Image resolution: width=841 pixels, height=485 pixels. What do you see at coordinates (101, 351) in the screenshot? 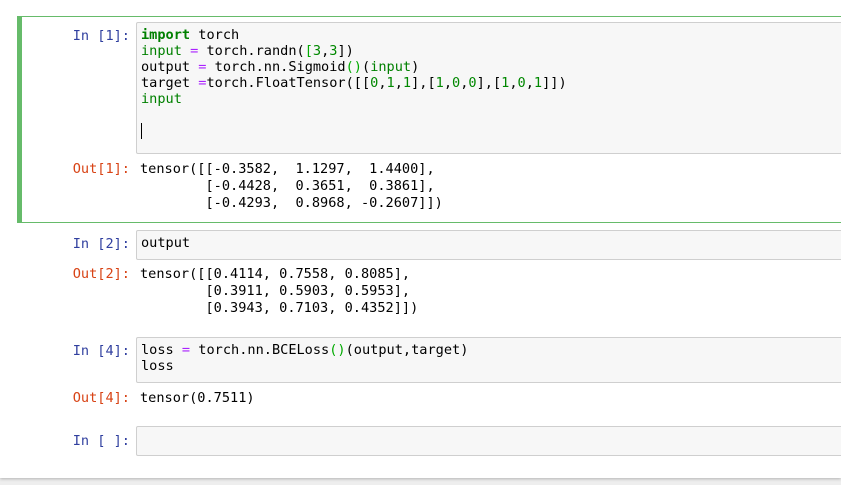
I see `input-prompt: In [4]:` at bounding box center [101, 351].